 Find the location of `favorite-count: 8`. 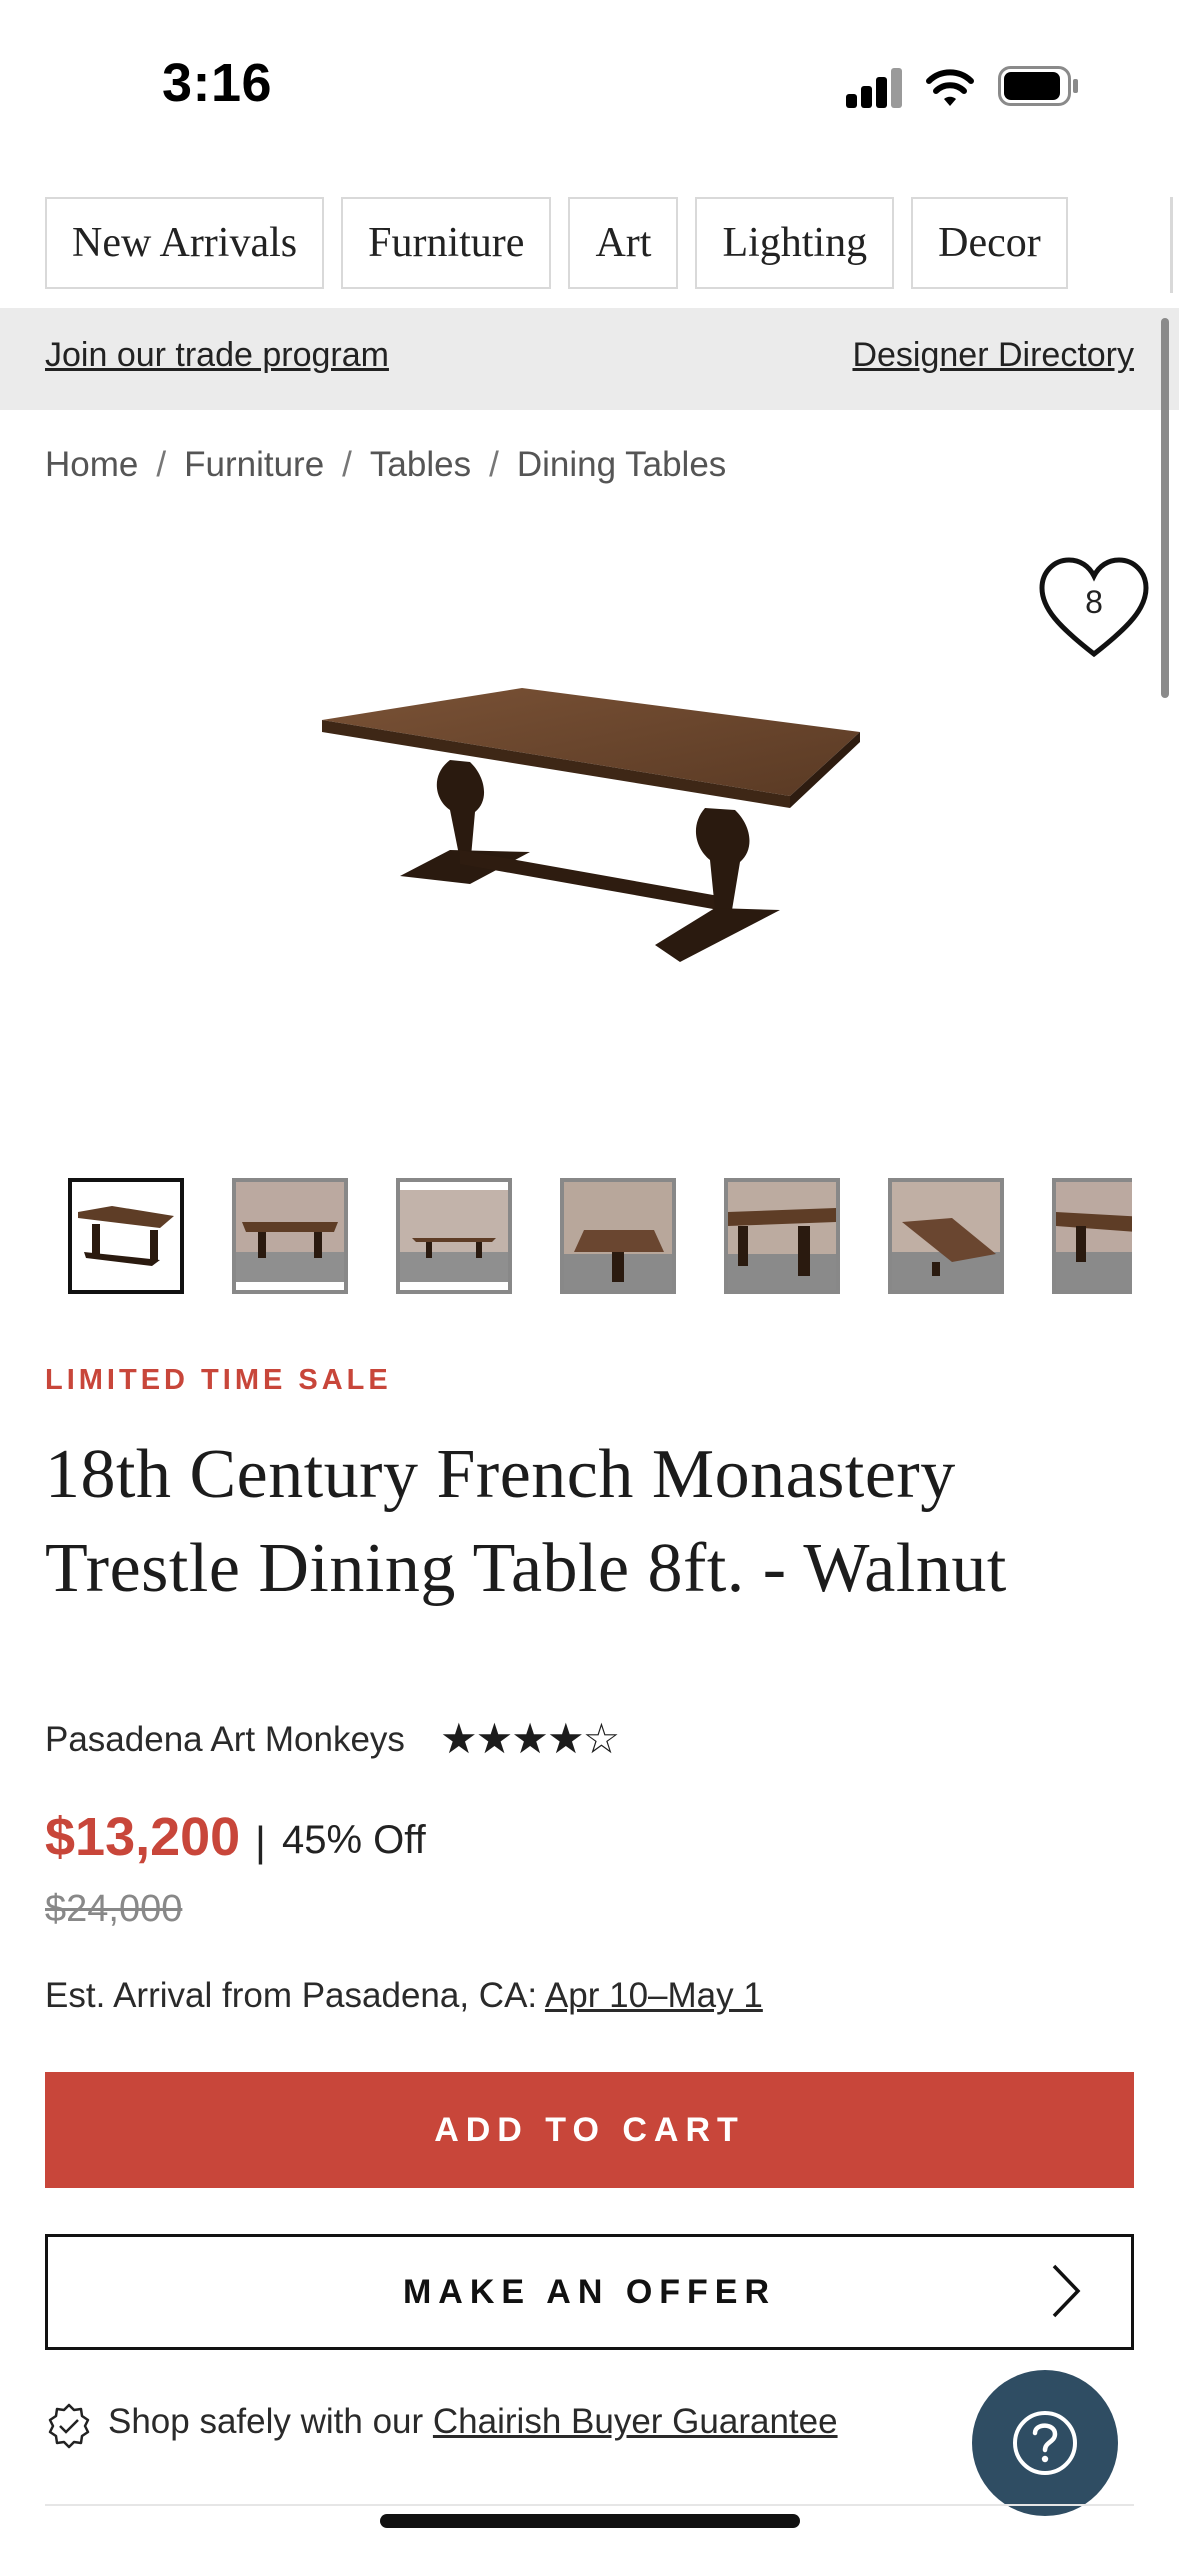

favorite-count: 8 is located at coordinates (1094, 602).